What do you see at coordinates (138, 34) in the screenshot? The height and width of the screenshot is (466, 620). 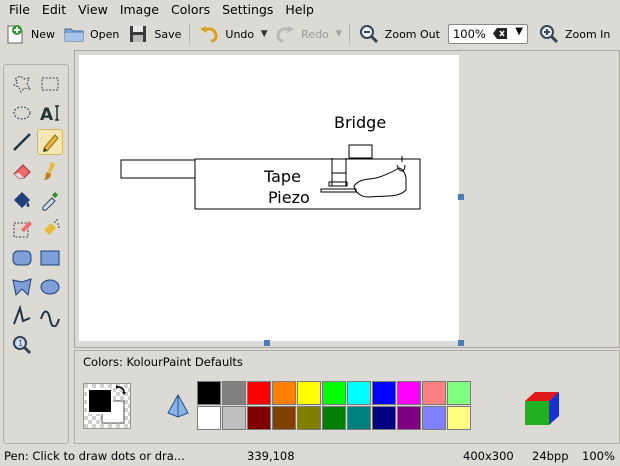 I see `save-disk-icon` at bounding box center [138, 34].